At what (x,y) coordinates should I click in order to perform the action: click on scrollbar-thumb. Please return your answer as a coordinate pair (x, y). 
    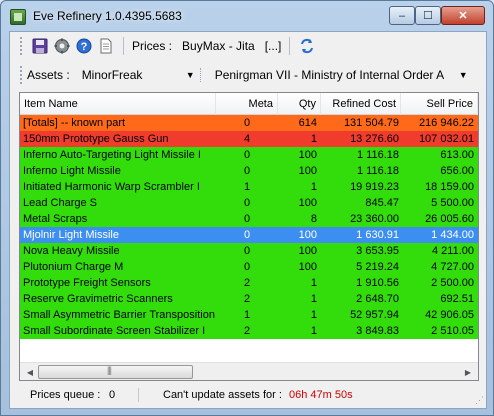
    Looking at the image, I should click on (115, 372).